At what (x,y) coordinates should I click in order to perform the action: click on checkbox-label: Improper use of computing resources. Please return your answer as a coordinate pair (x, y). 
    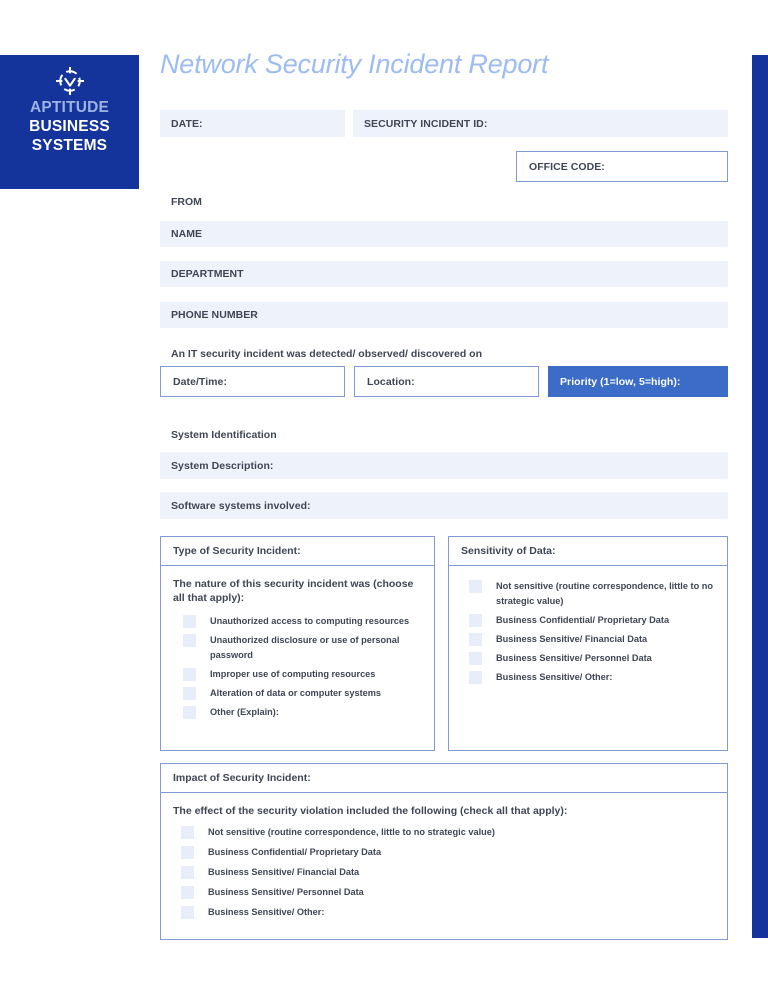
    Looking at the image, I should click on (293, 674).